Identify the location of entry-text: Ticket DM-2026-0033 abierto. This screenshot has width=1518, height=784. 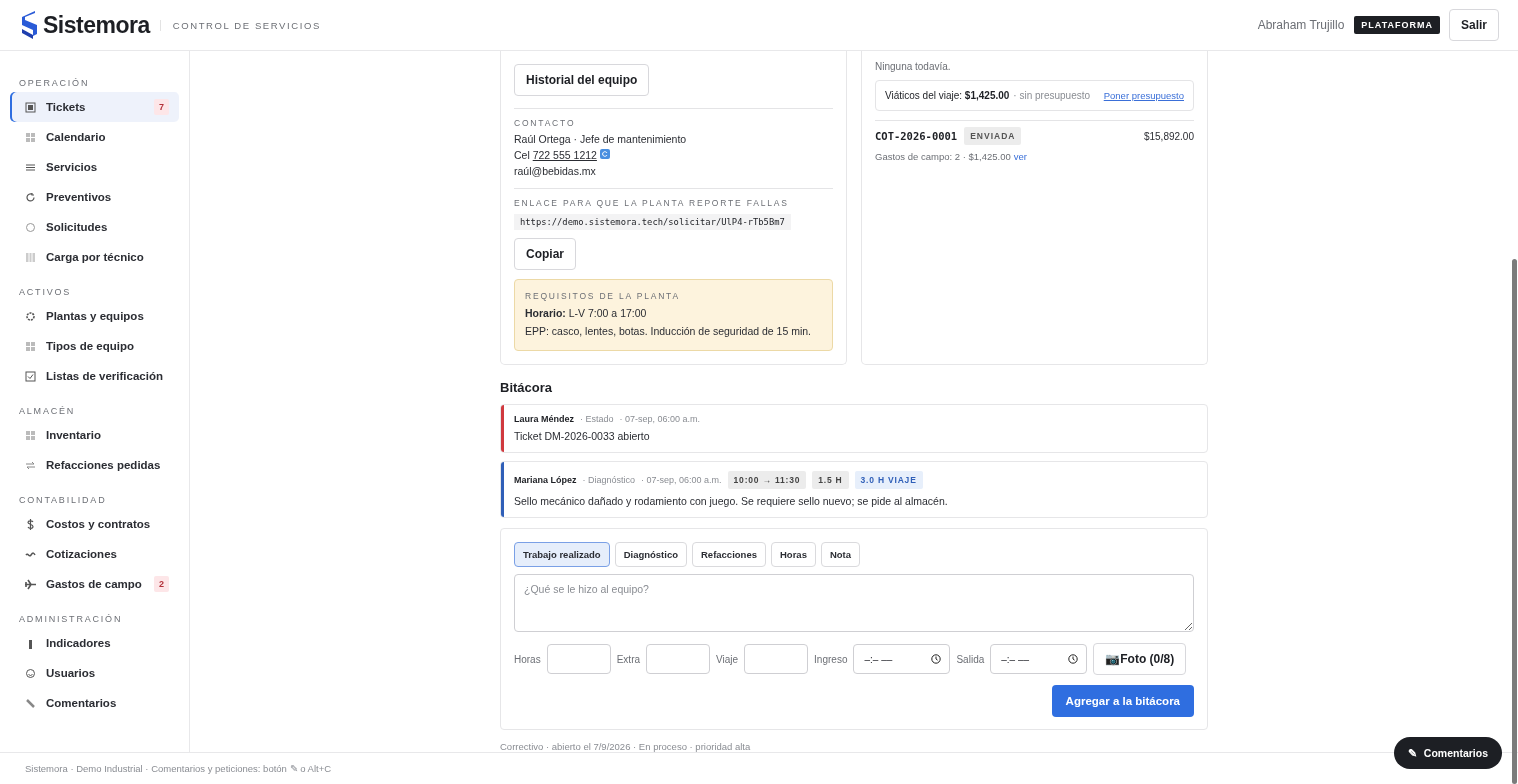
(582, 436).